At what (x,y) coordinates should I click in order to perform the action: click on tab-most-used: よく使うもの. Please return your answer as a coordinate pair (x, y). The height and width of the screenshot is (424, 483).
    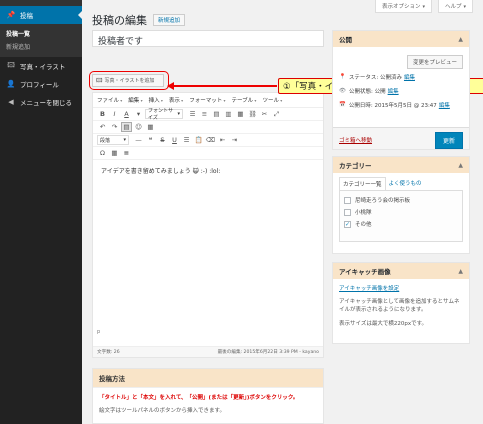
    Looking at the image, I should click on (405, 183).